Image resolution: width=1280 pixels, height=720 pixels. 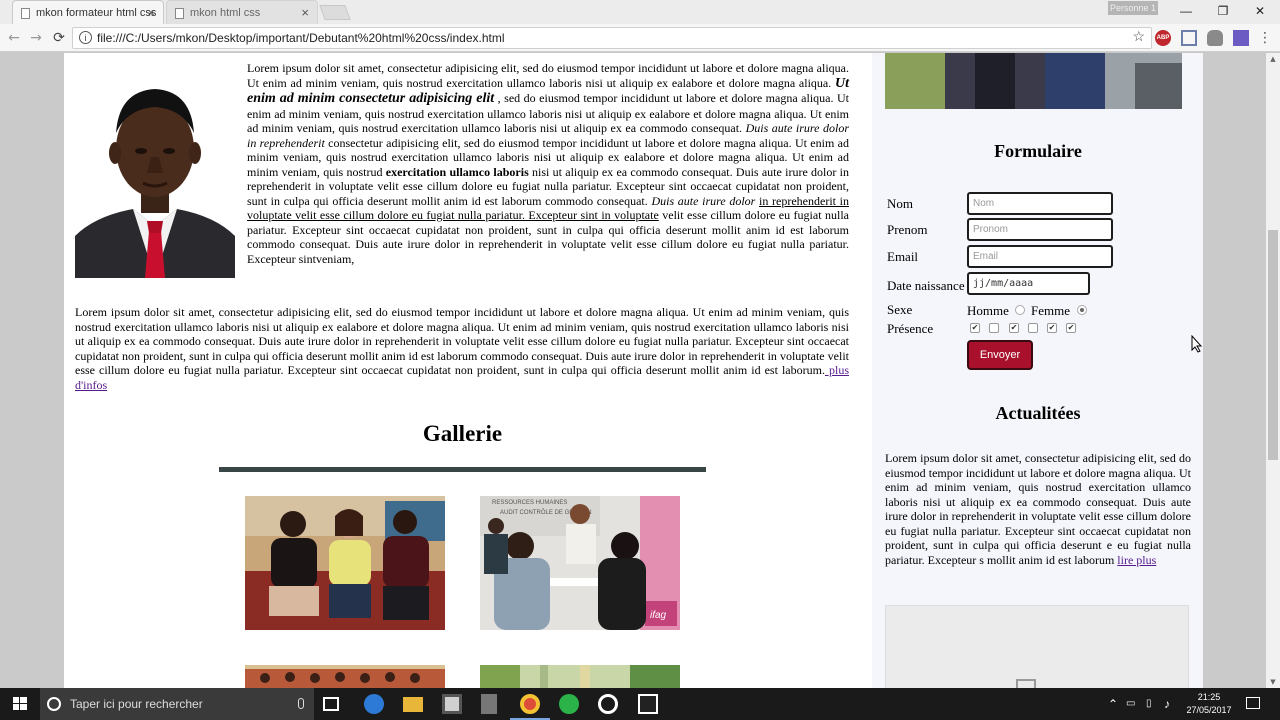 I want to click on mouse-cursor-icon, so click(x=1197, y=344).